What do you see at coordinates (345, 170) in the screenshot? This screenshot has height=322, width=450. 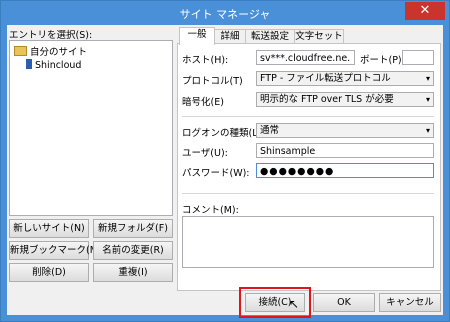 I see `password-input: ●●●●●●●●` at bounding box center [345, 170].